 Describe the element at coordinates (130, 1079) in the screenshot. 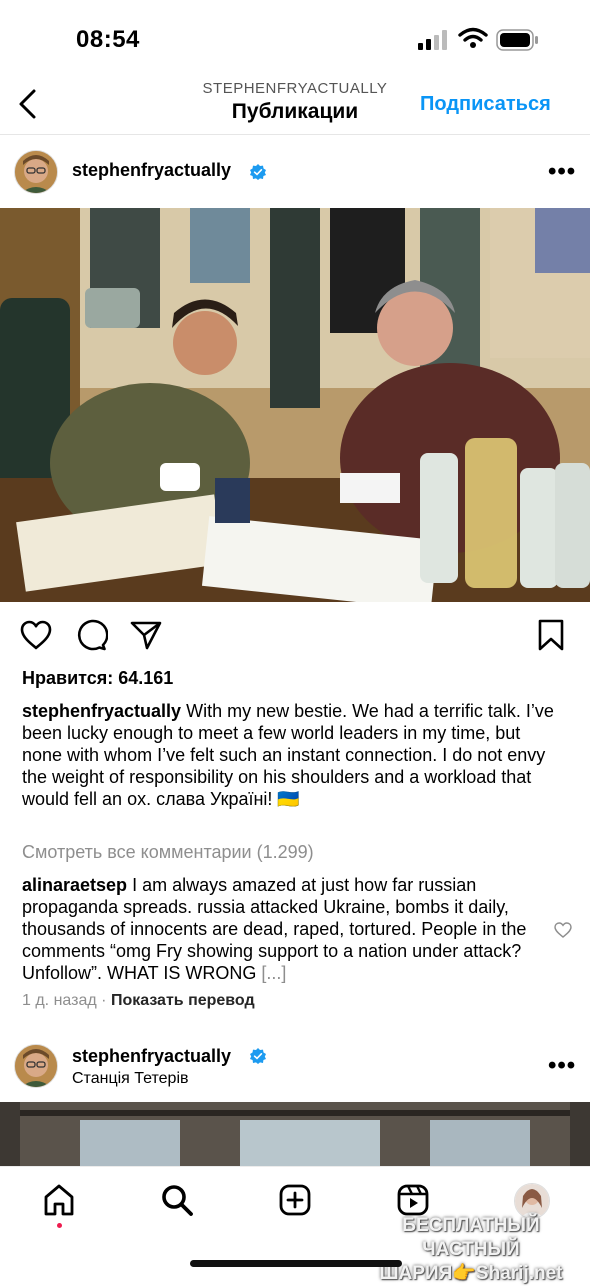

I see `post-location: Станція Тетерів` at that location.